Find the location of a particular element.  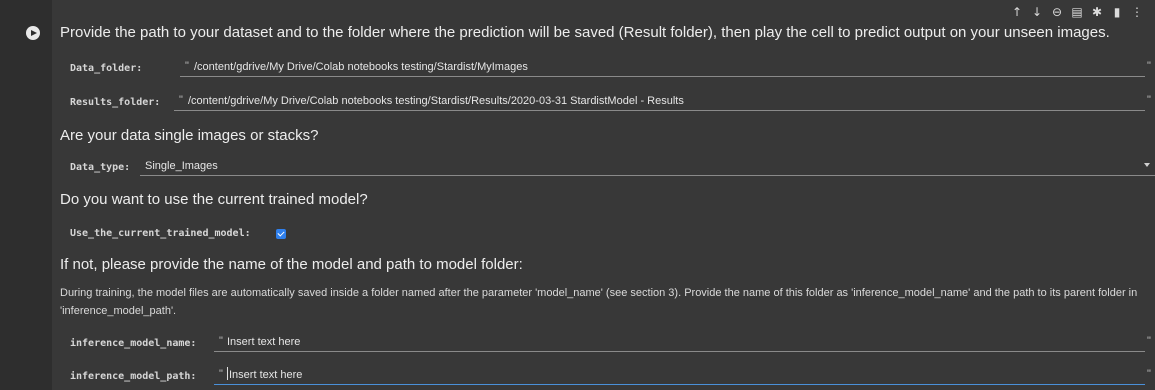

comment-icon: ▤ is located at coordinates (1077, 12).